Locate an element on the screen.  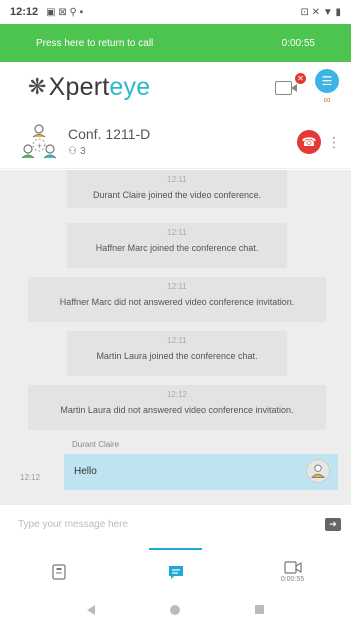
video-off-icon: ✕ is located at coordinates (290, 85).